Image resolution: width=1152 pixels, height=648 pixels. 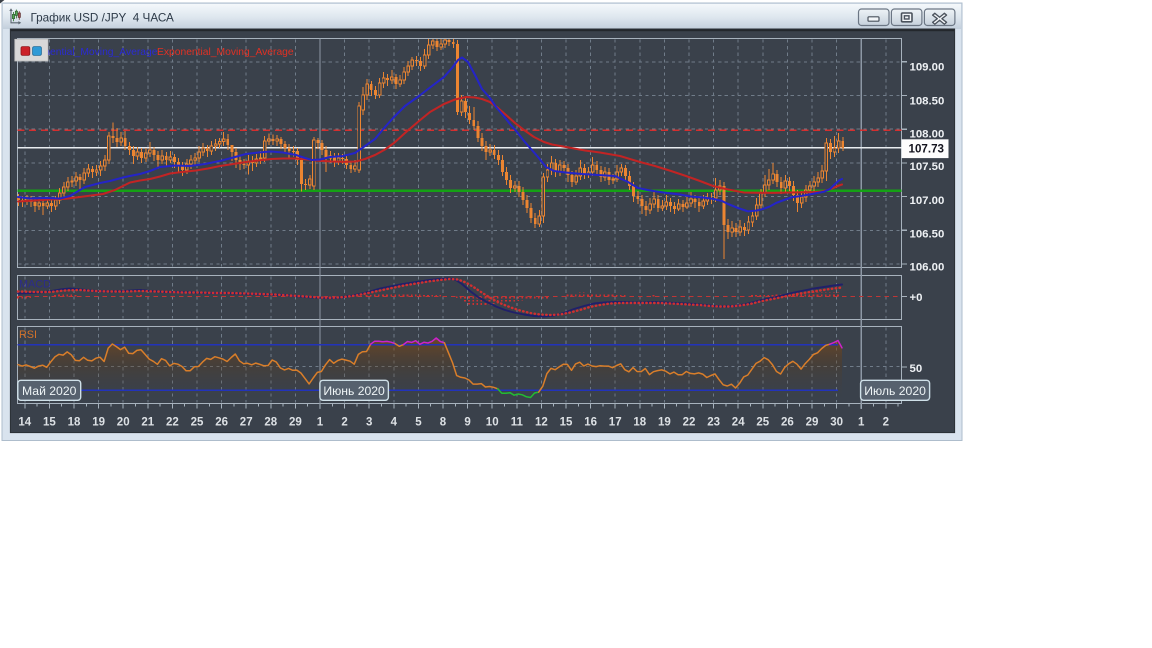 I want to click on svg-text: 106.50, so click(x=927, y=234).